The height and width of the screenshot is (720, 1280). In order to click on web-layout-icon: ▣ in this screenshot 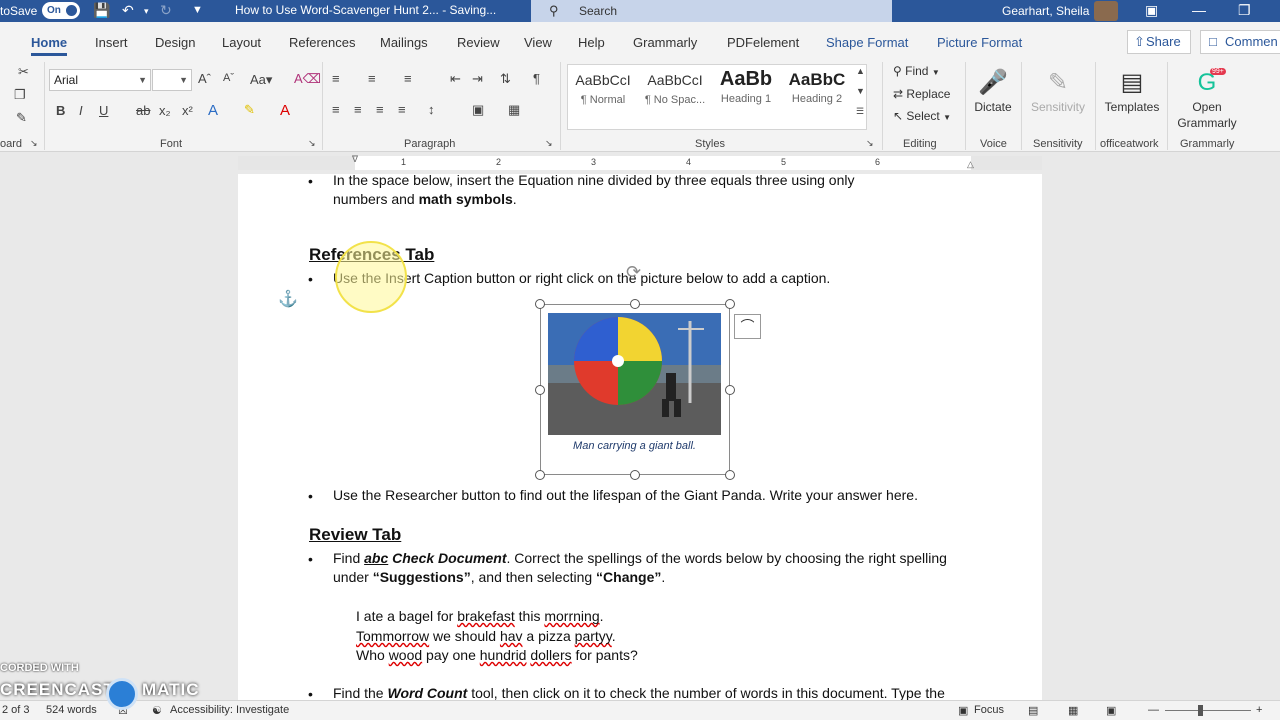, I will do `click(1111, 710)`.